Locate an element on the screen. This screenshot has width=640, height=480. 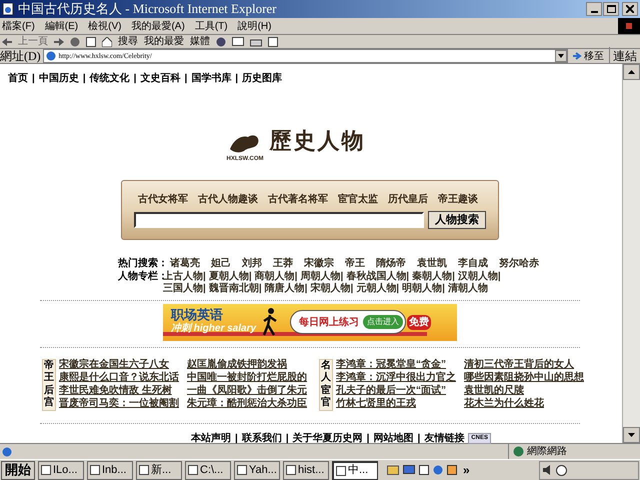
column-link: 清朝人物 is located at coordinates (468, 289).